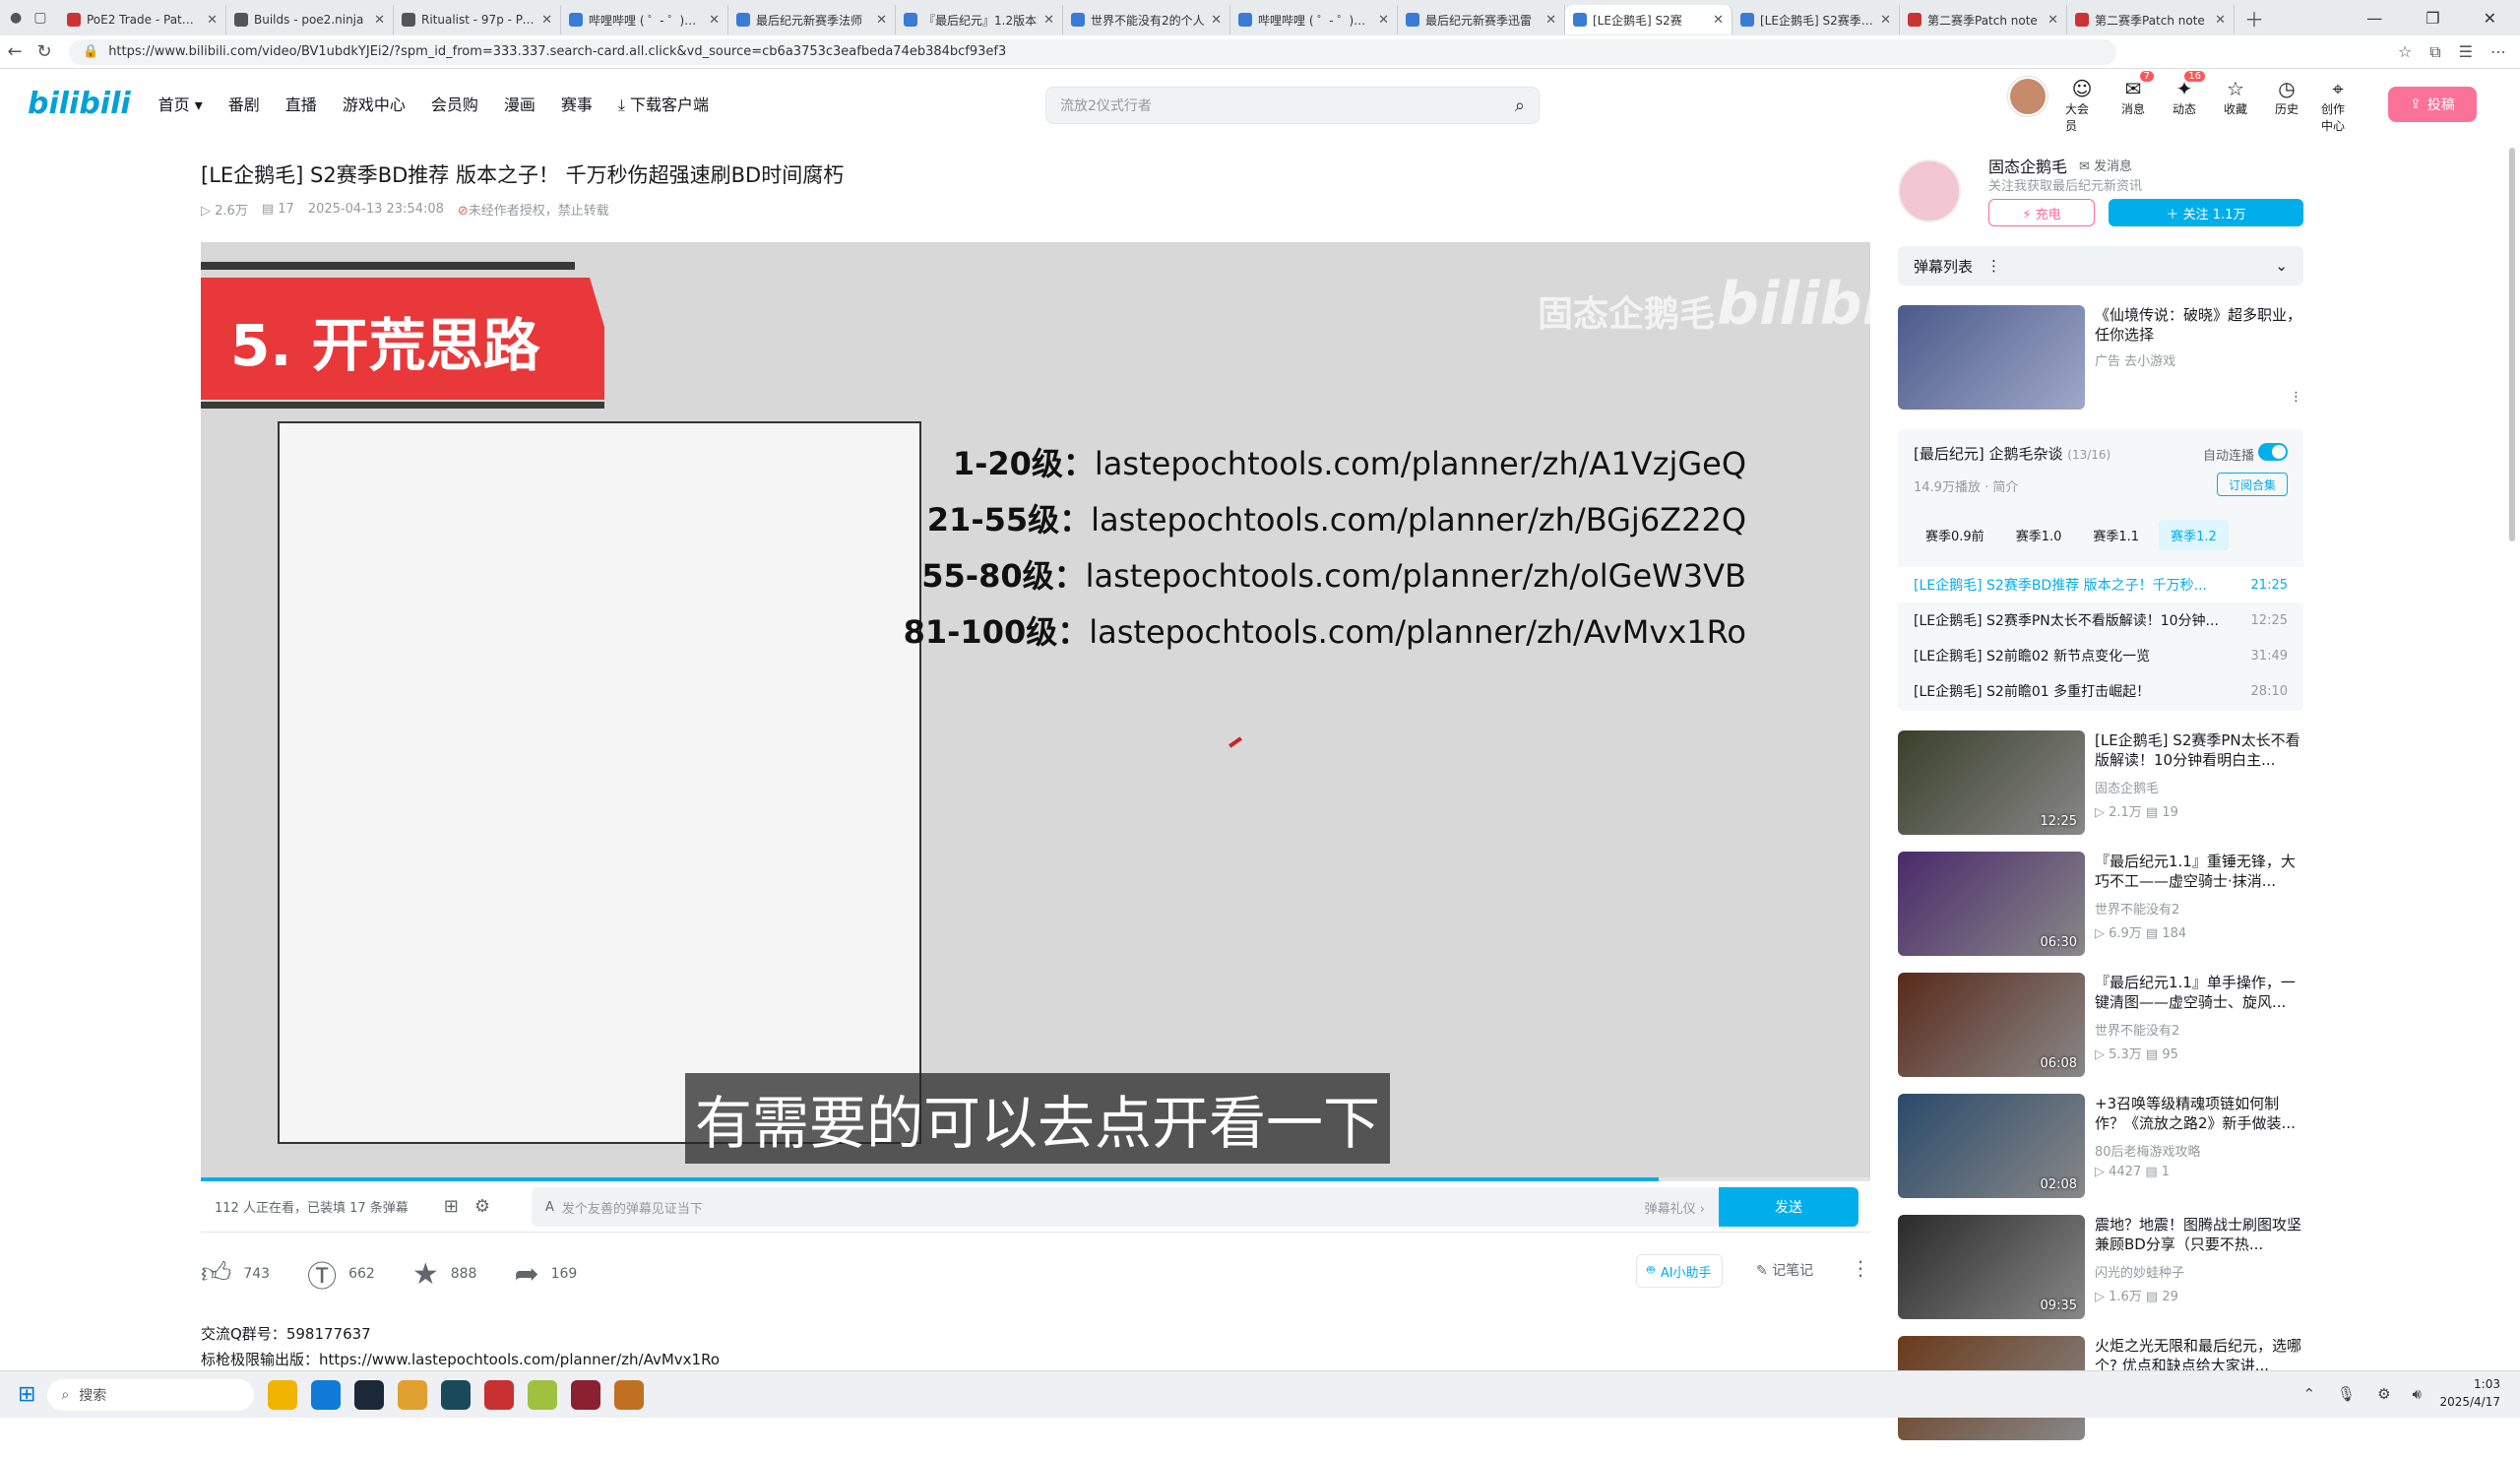 The width and height of the screenshot is (2520, 1457). What do you see at coordinates (79, 104) in the screenshot?
I see `bilibili-logo: bilibili` at bounding box center [79, 104].